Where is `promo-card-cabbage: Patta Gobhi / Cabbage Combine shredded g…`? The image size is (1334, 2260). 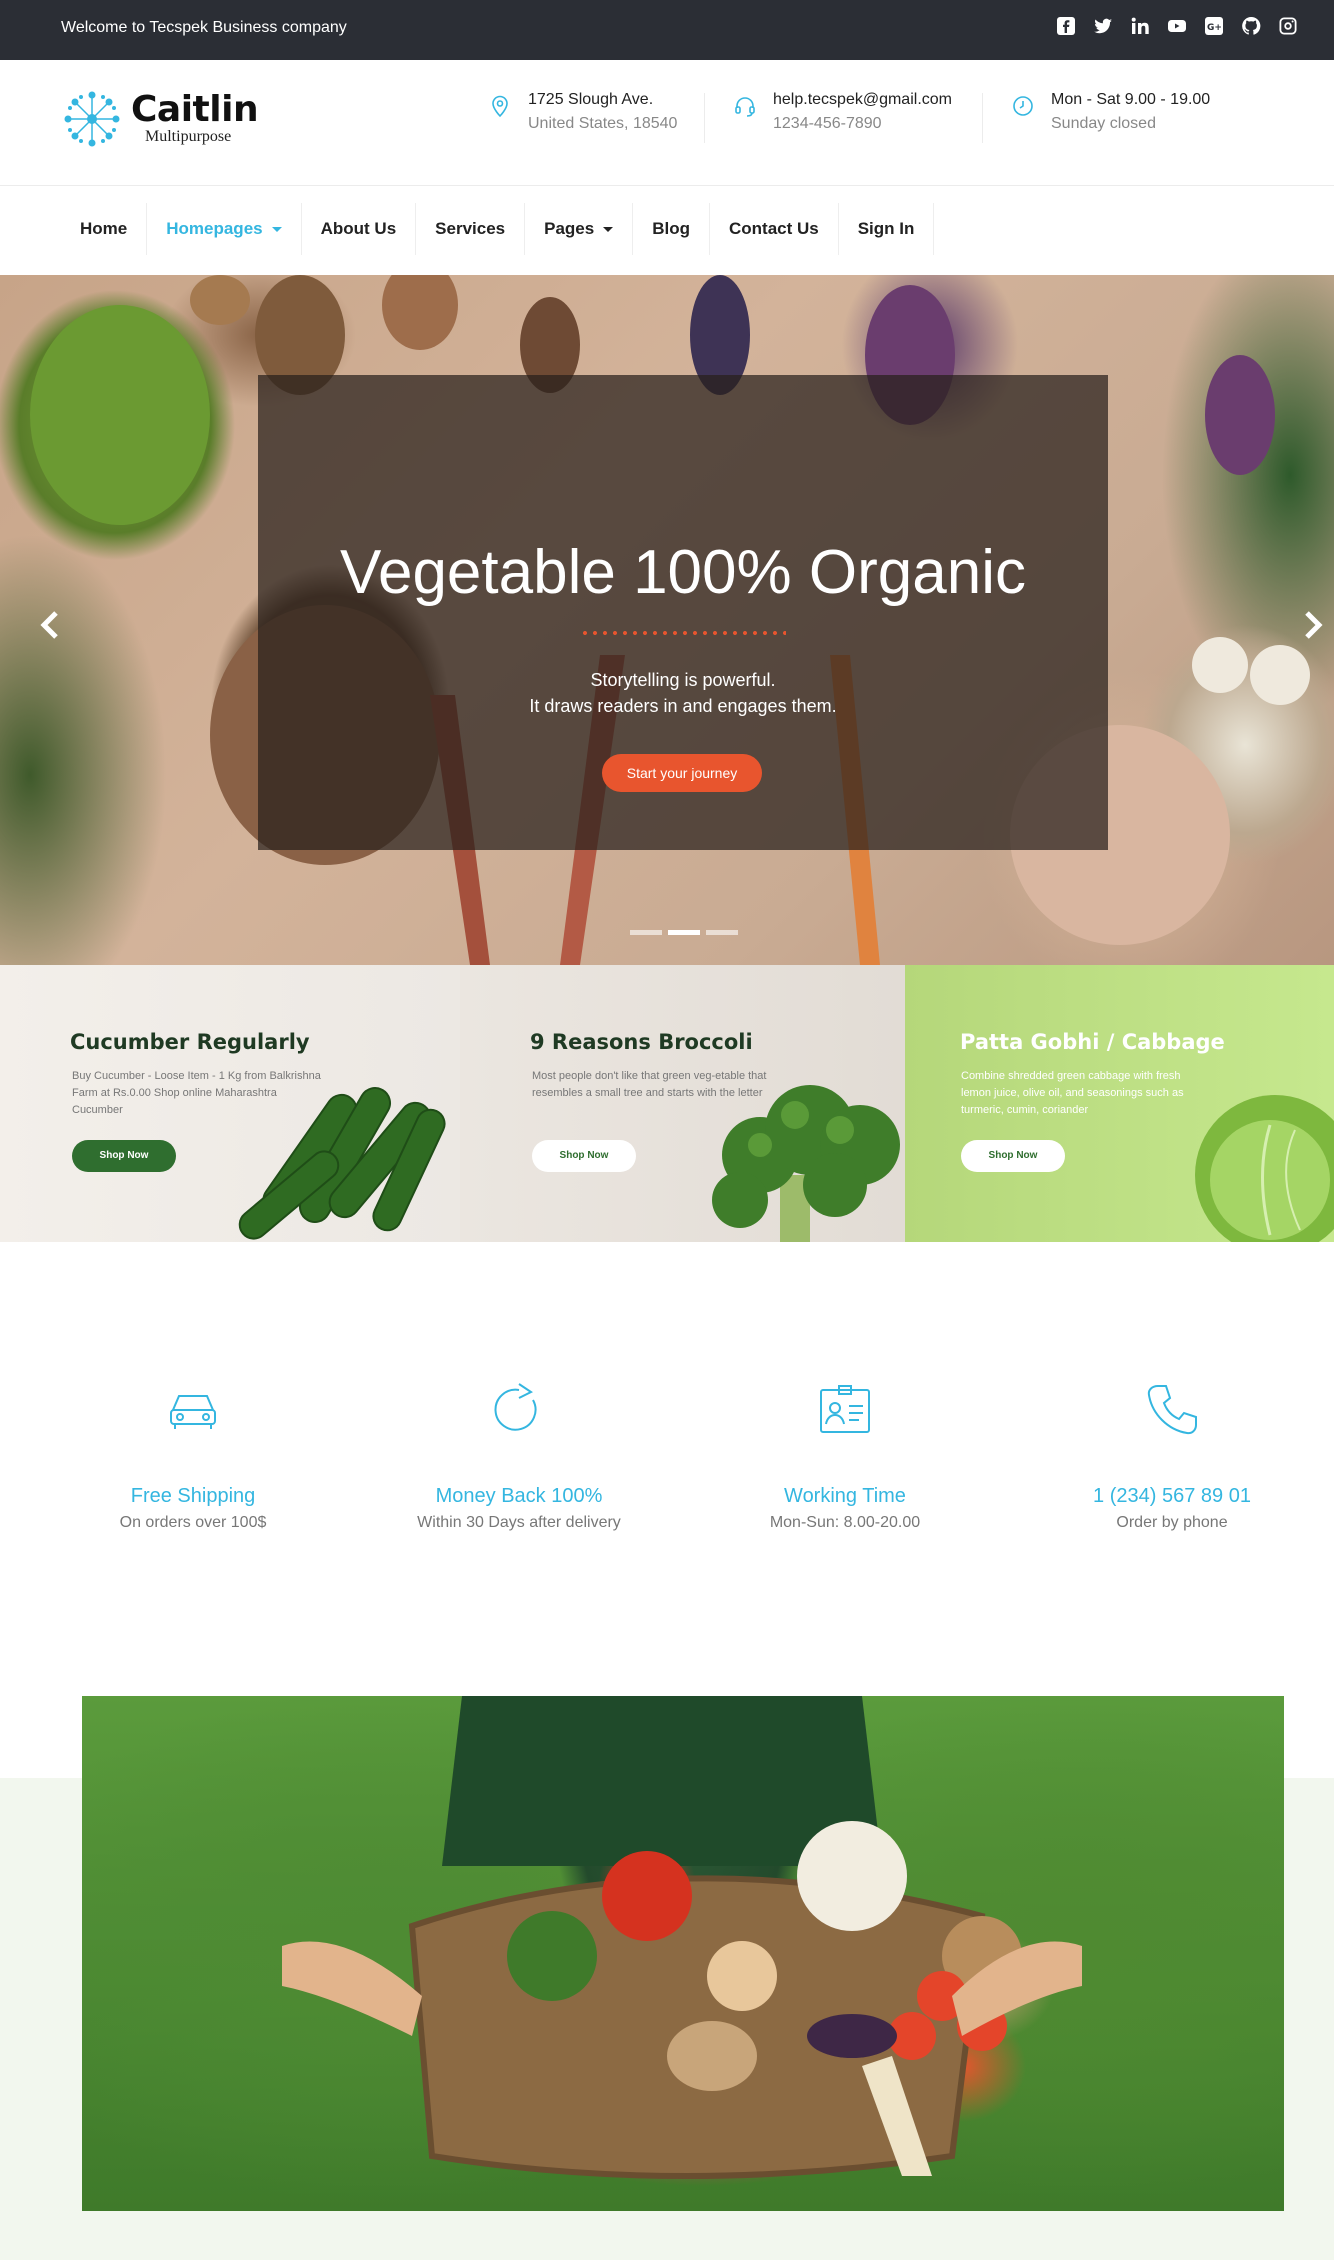 promo-card-cabbage: Patta Gobhi / Cabbage Combine shredded g… is located at coordinates (1119, 1103).